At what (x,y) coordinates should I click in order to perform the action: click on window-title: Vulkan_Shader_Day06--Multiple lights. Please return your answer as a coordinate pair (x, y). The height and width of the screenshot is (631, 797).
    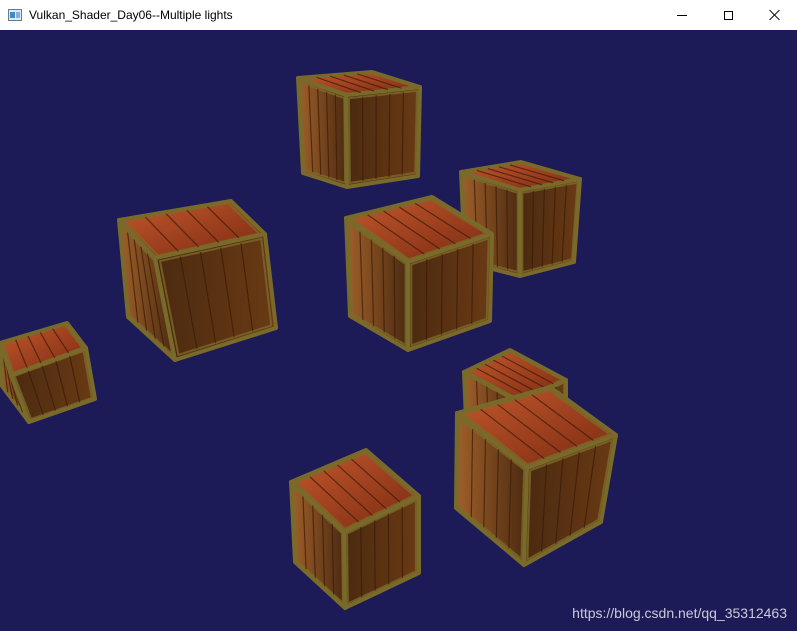
    Looking at the image, I should click on (131, 15).